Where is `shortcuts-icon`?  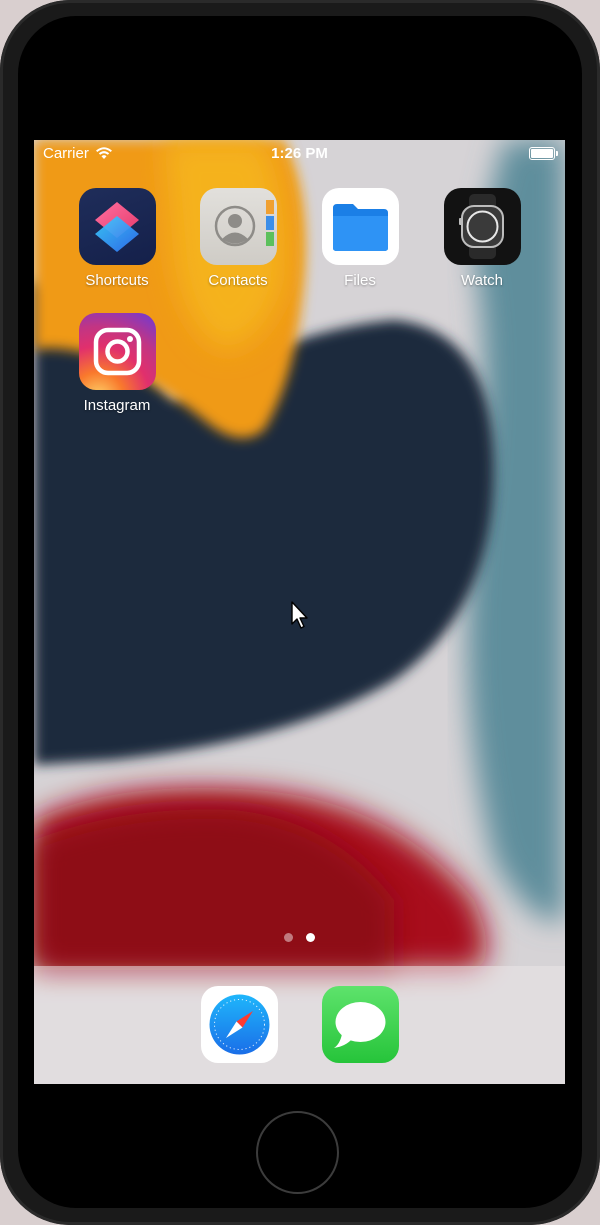 shortcuts-icon is located at coordinates (117, 226).